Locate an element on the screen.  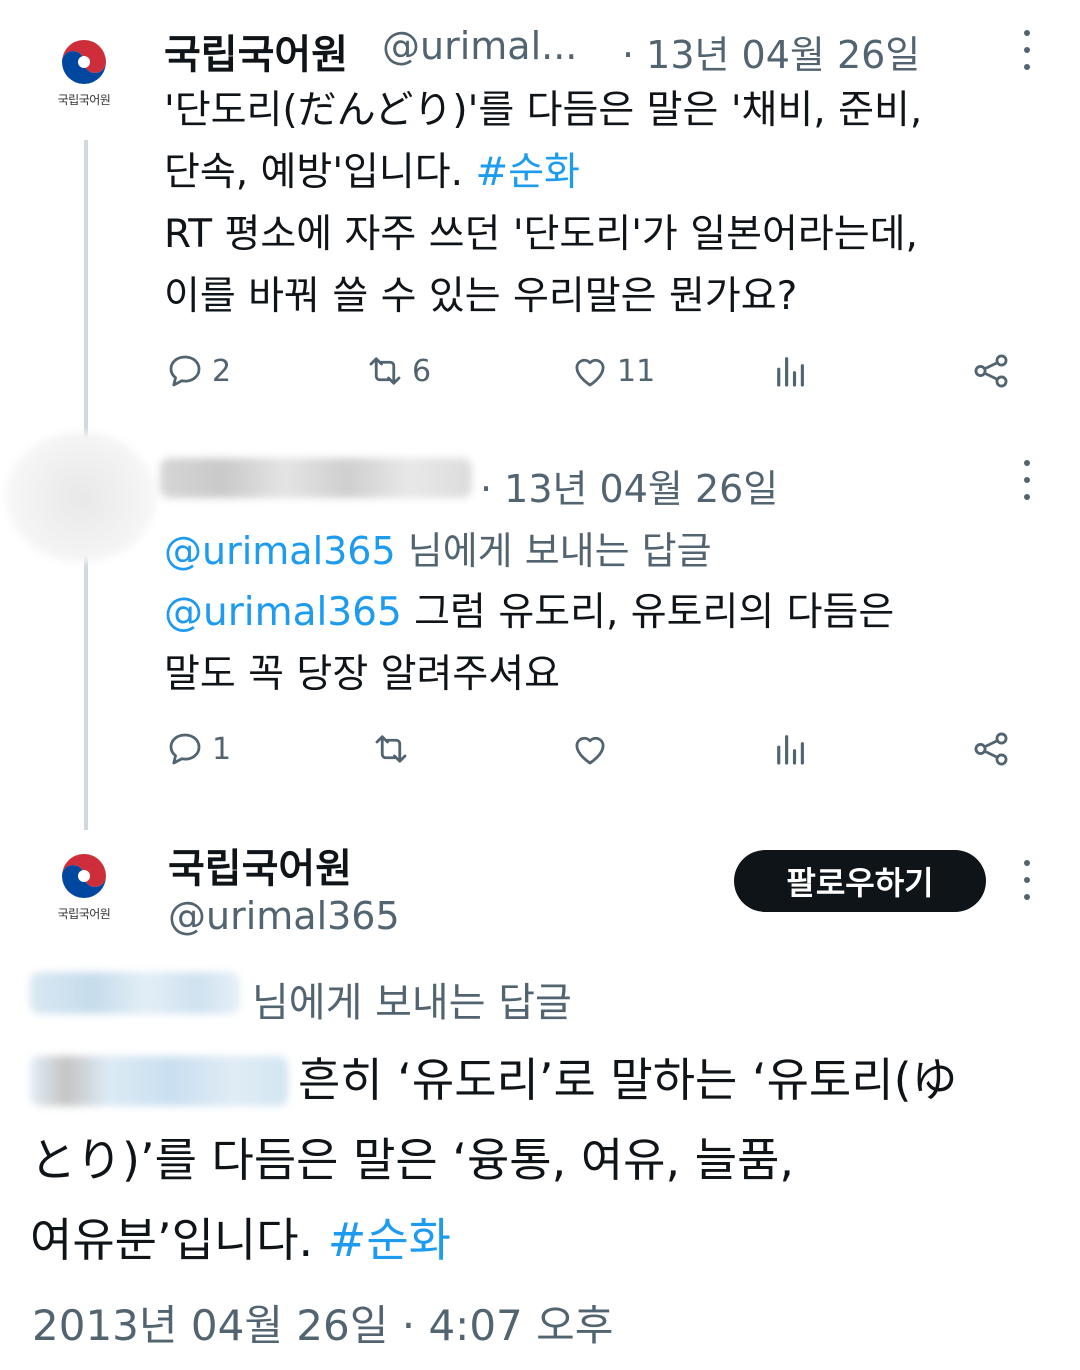
like-button is located at coordinates (590, 749).